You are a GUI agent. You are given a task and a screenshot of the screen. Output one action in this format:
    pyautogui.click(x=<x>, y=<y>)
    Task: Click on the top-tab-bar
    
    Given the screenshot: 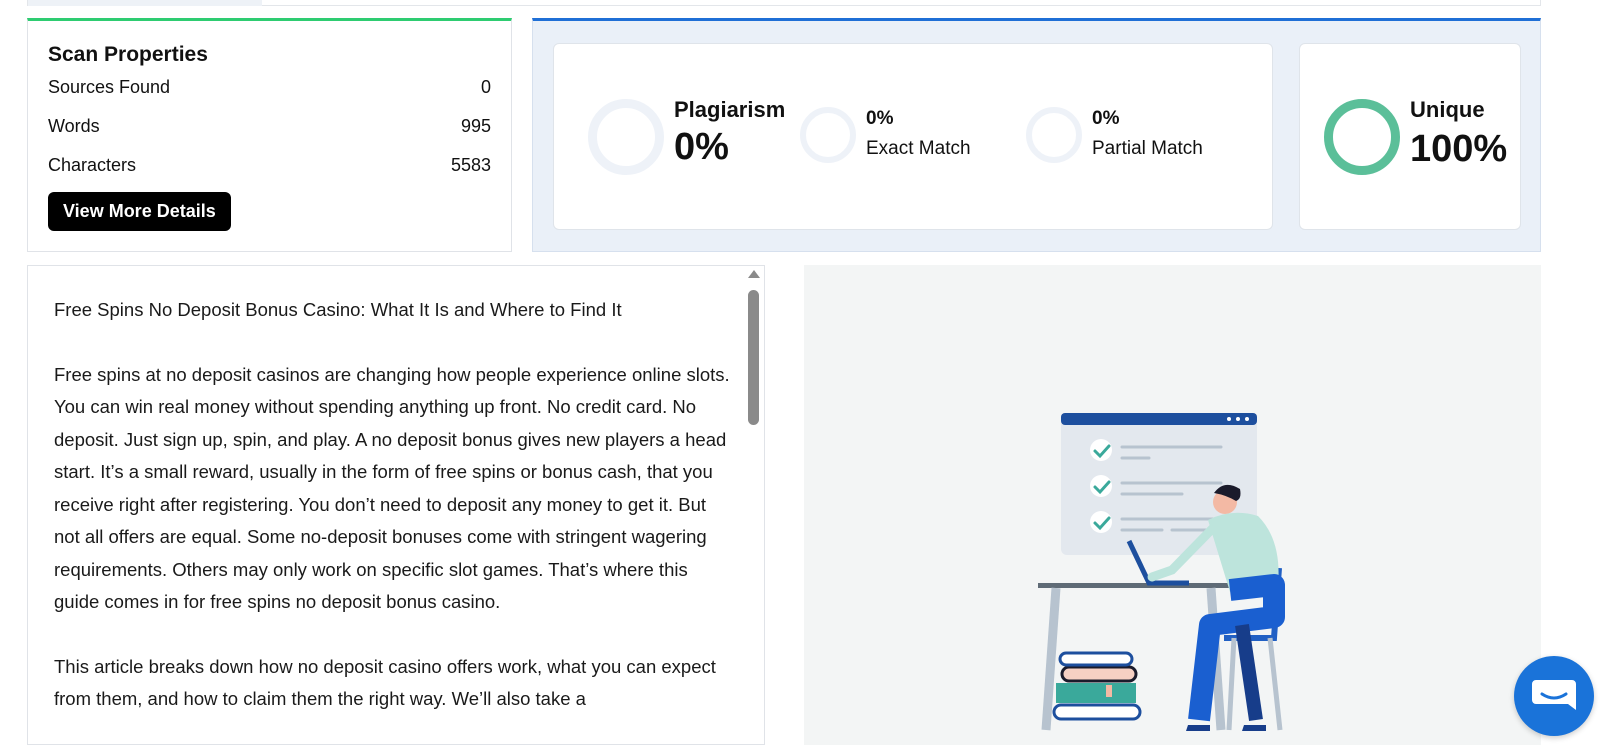 What is the action you would take?
    pyautogui.click(x=784, y=3)
    